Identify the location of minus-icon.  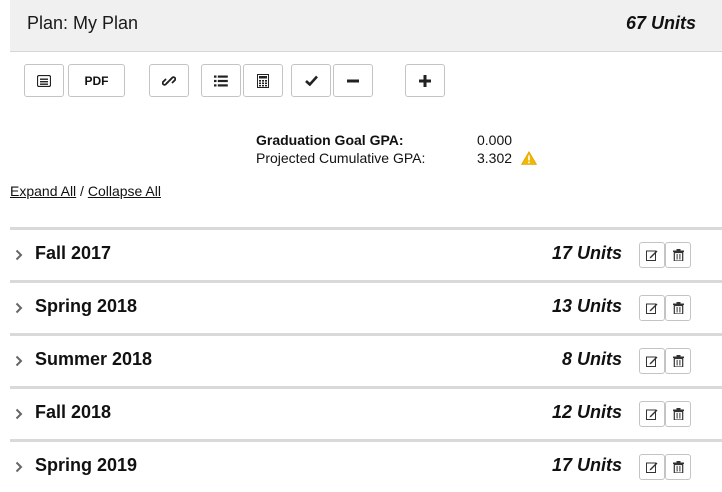
(353, 81).